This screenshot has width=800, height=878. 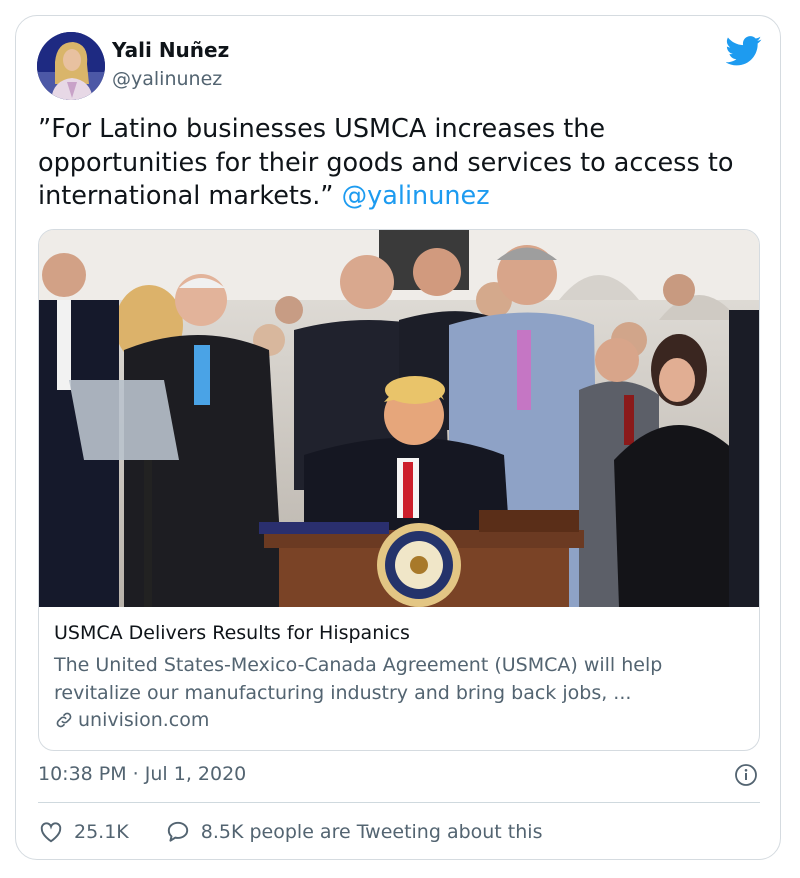 I want to click on link-card-domain-row: univision.com, so click(x=131, y=720).